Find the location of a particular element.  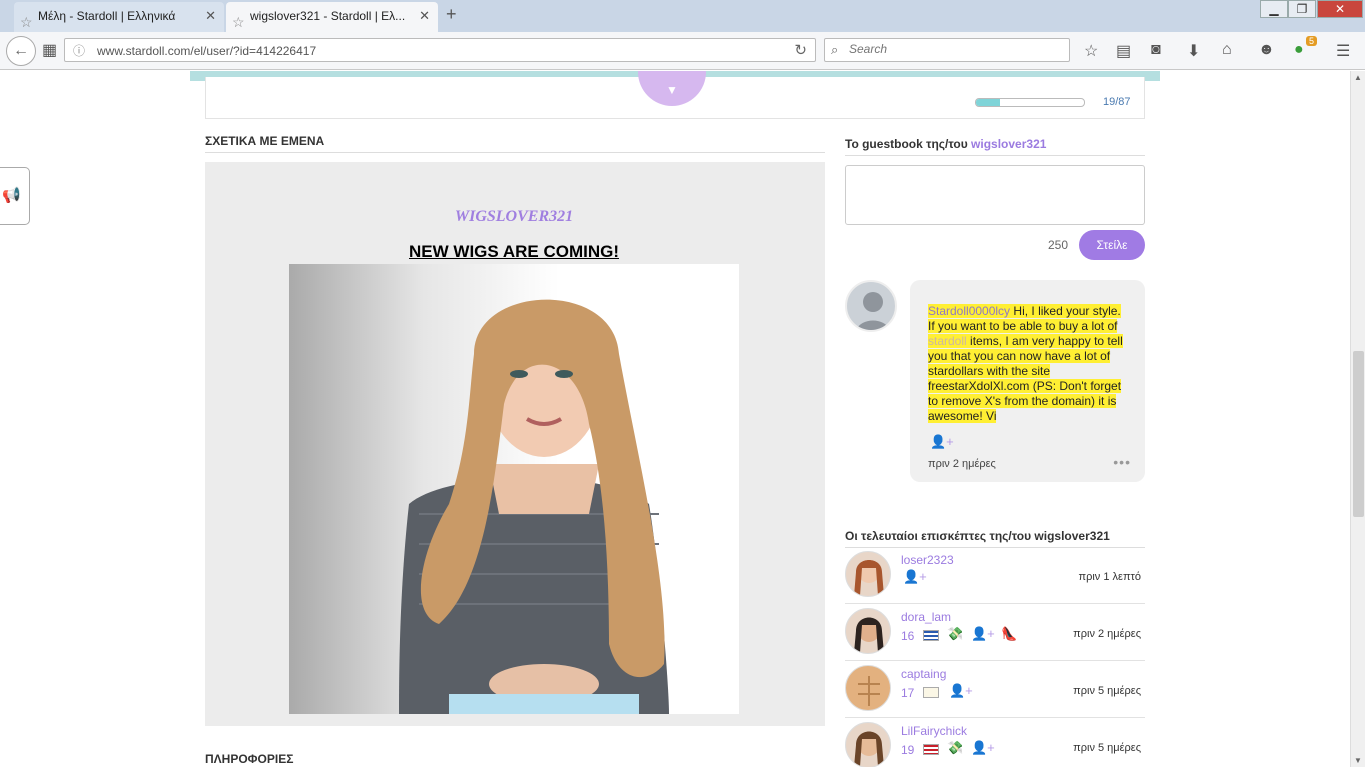

visitor-name: captaing is located at coordinates (923, 674).